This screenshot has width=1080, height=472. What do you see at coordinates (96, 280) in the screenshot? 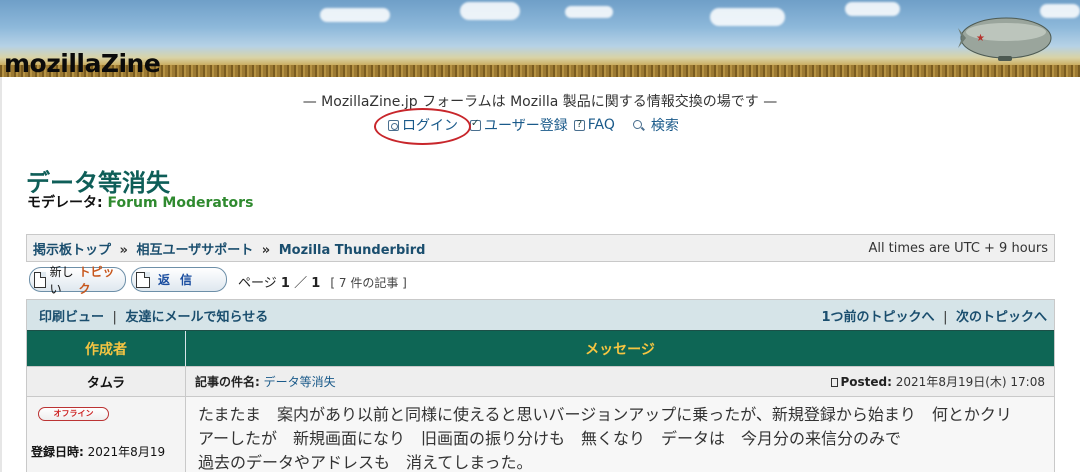
I see `new-topic-label-accent: トピック` at bounding box center [96, 280].